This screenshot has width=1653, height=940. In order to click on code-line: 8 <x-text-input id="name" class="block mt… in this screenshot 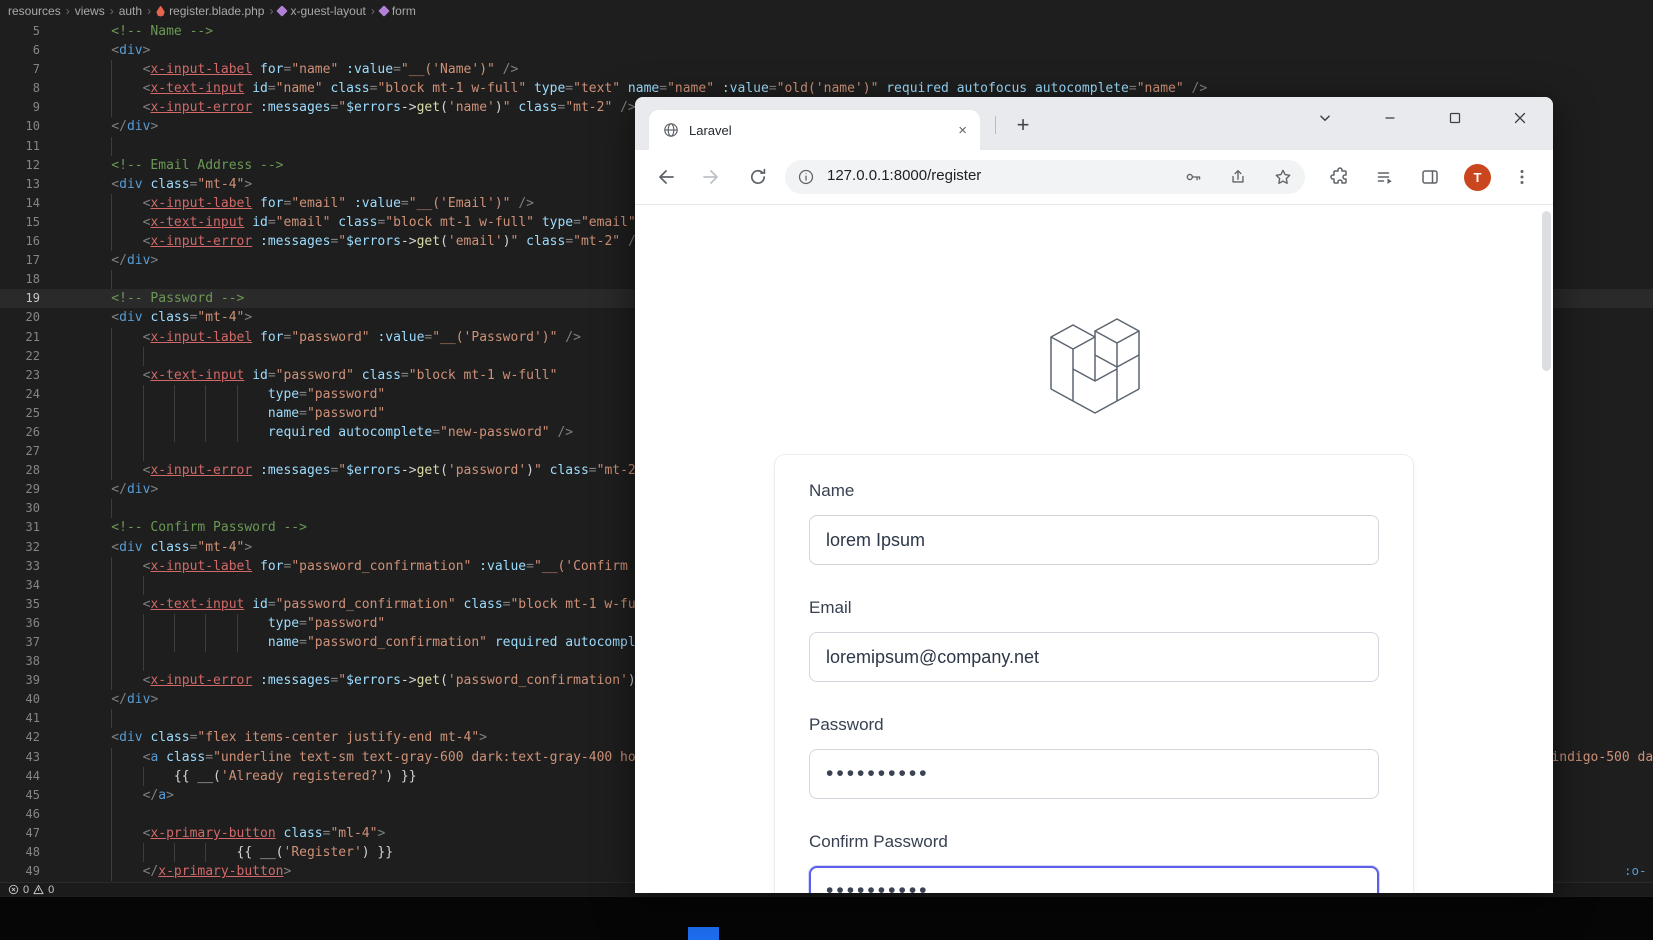, I will do `click(826, 89)`.